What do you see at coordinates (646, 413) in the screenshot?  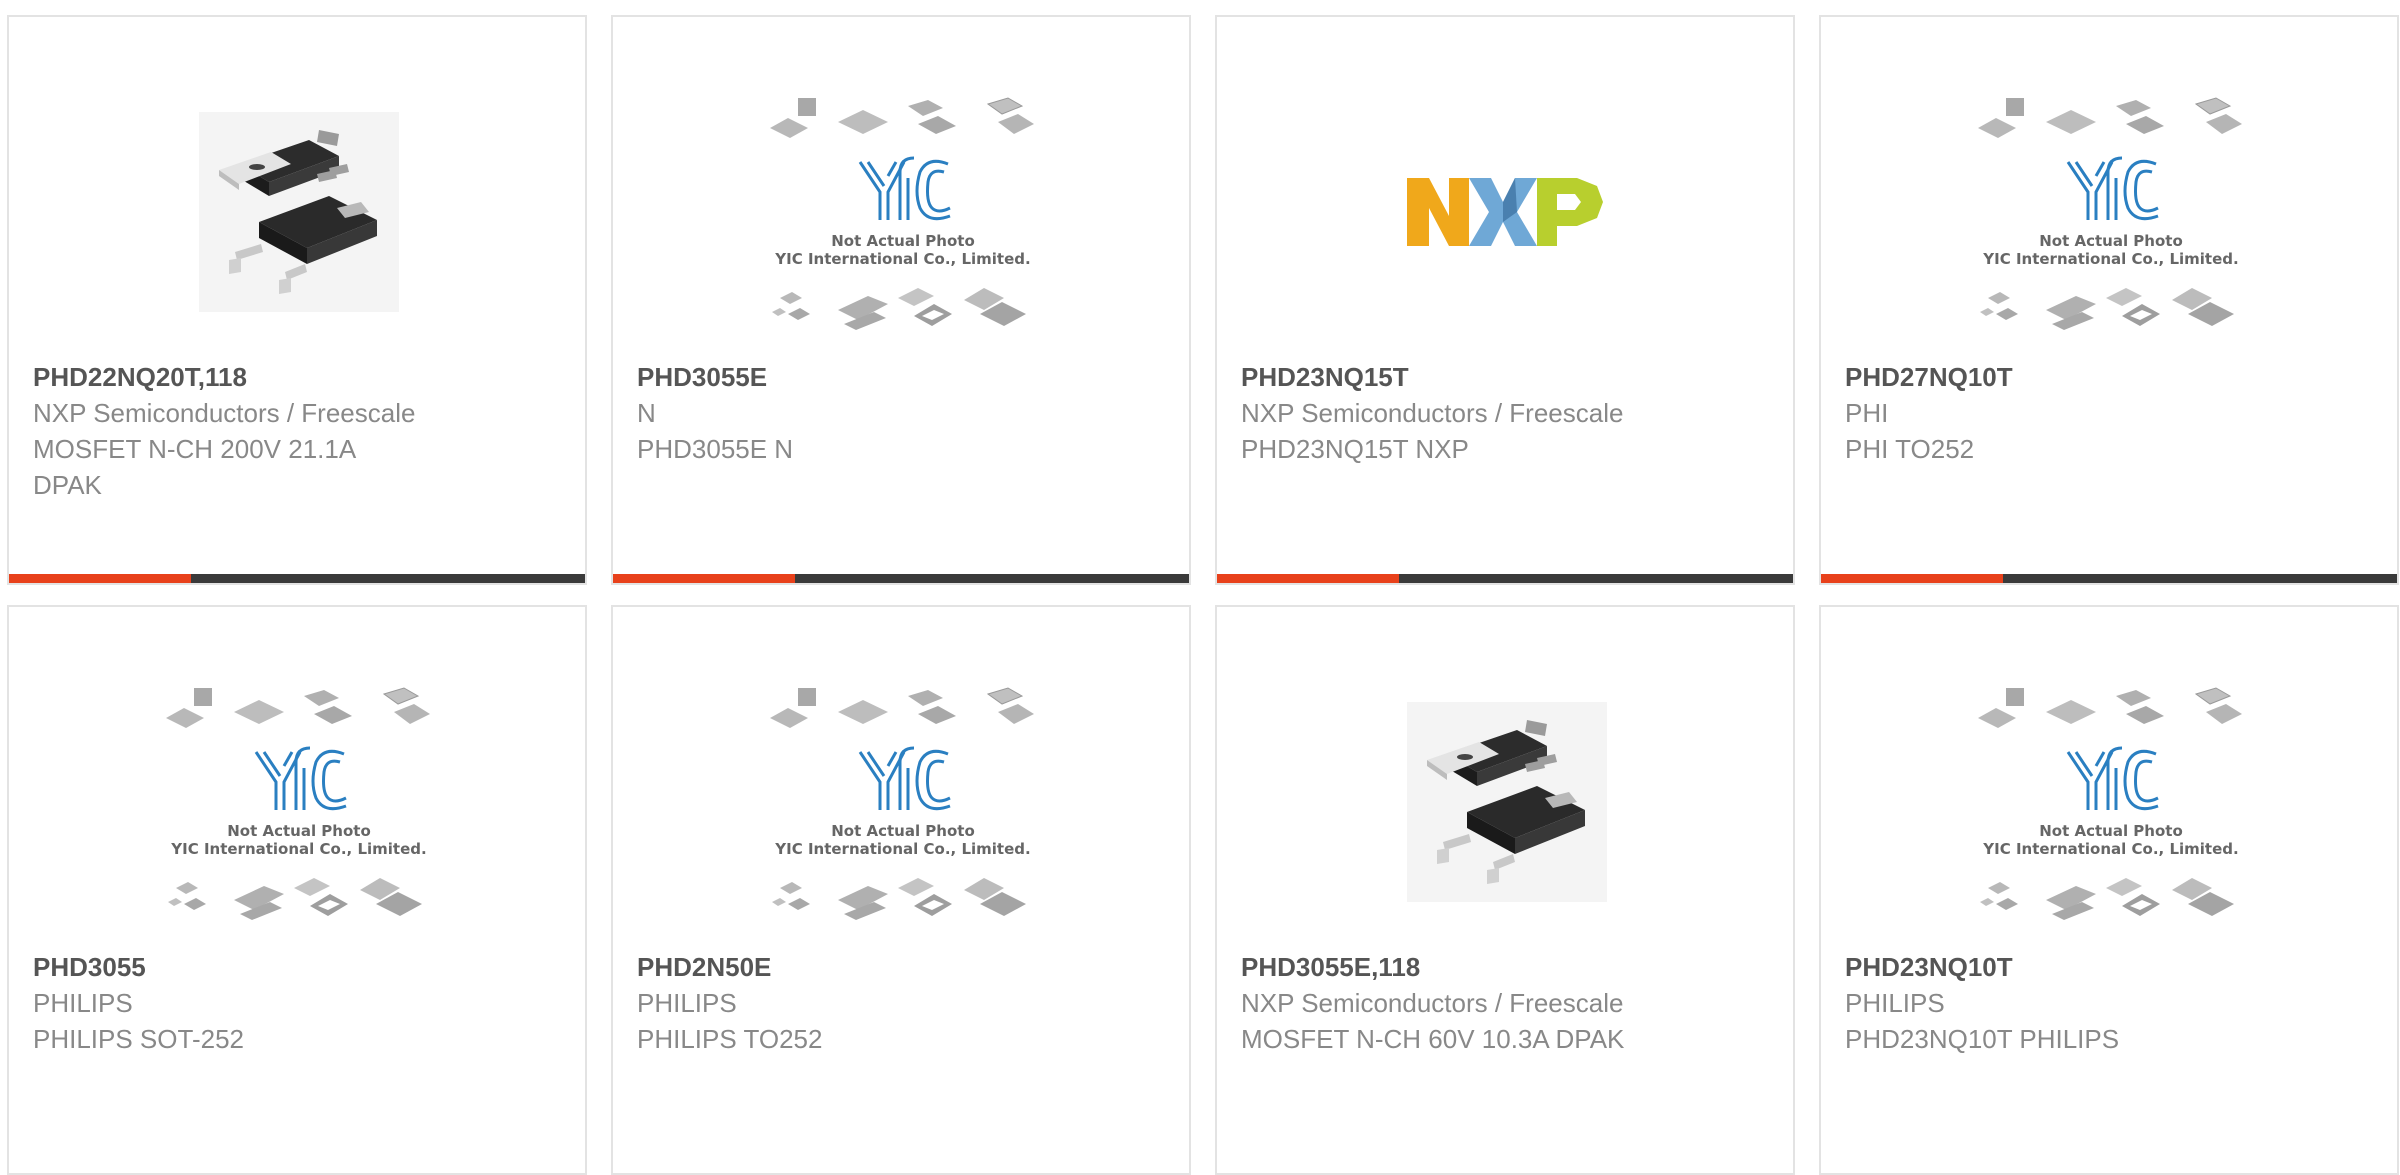 I see `manufacturer-label: N` at bounding box center [646, 413].